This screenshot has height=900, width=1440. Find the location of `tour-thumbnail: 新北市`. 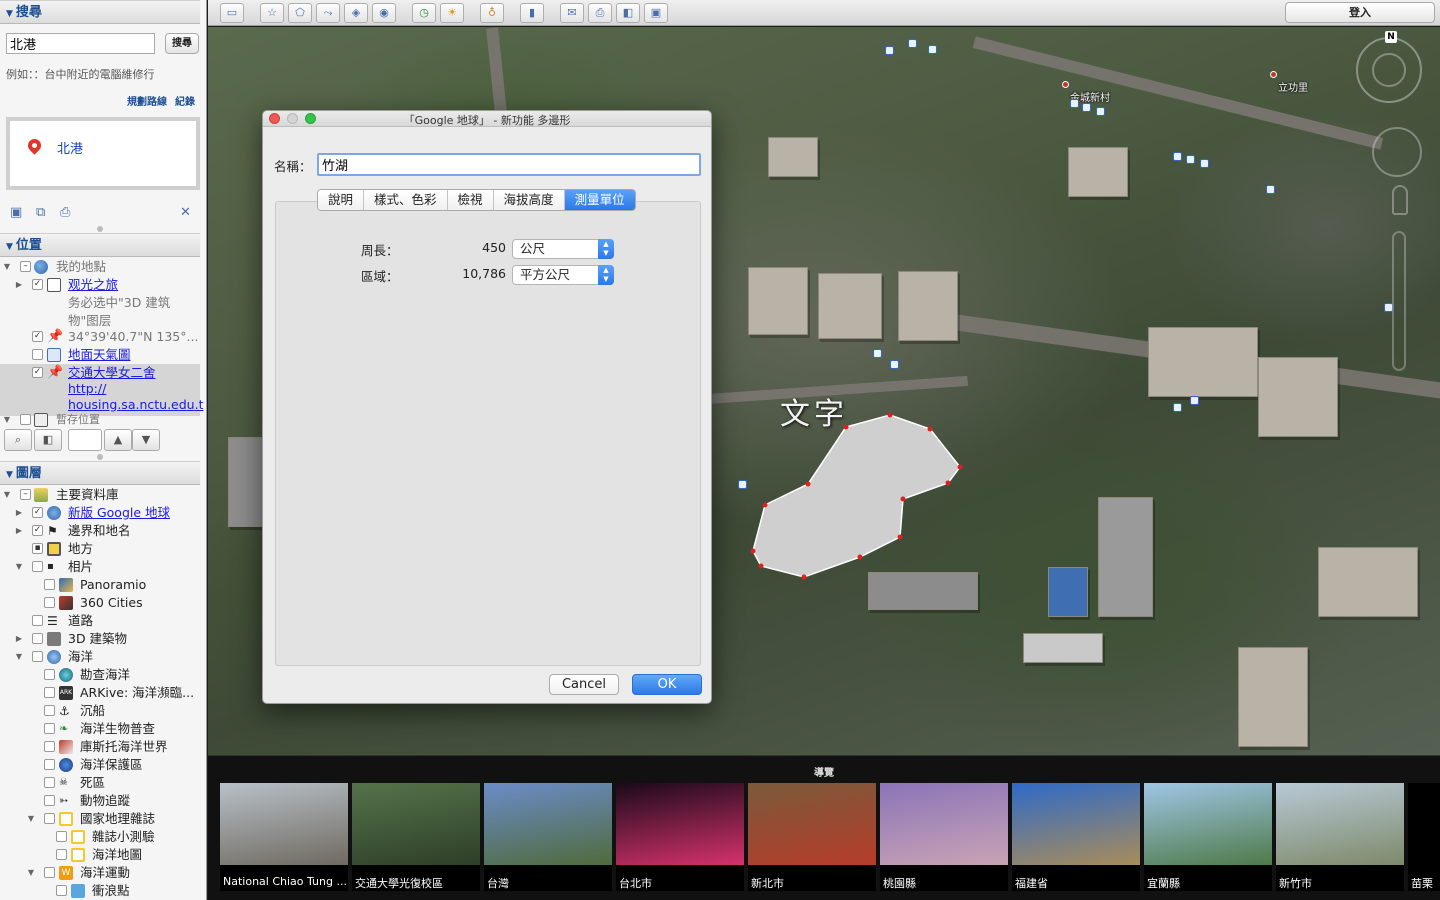

tour-thumbnail: 新北市 is located at coordinates (812, 837).